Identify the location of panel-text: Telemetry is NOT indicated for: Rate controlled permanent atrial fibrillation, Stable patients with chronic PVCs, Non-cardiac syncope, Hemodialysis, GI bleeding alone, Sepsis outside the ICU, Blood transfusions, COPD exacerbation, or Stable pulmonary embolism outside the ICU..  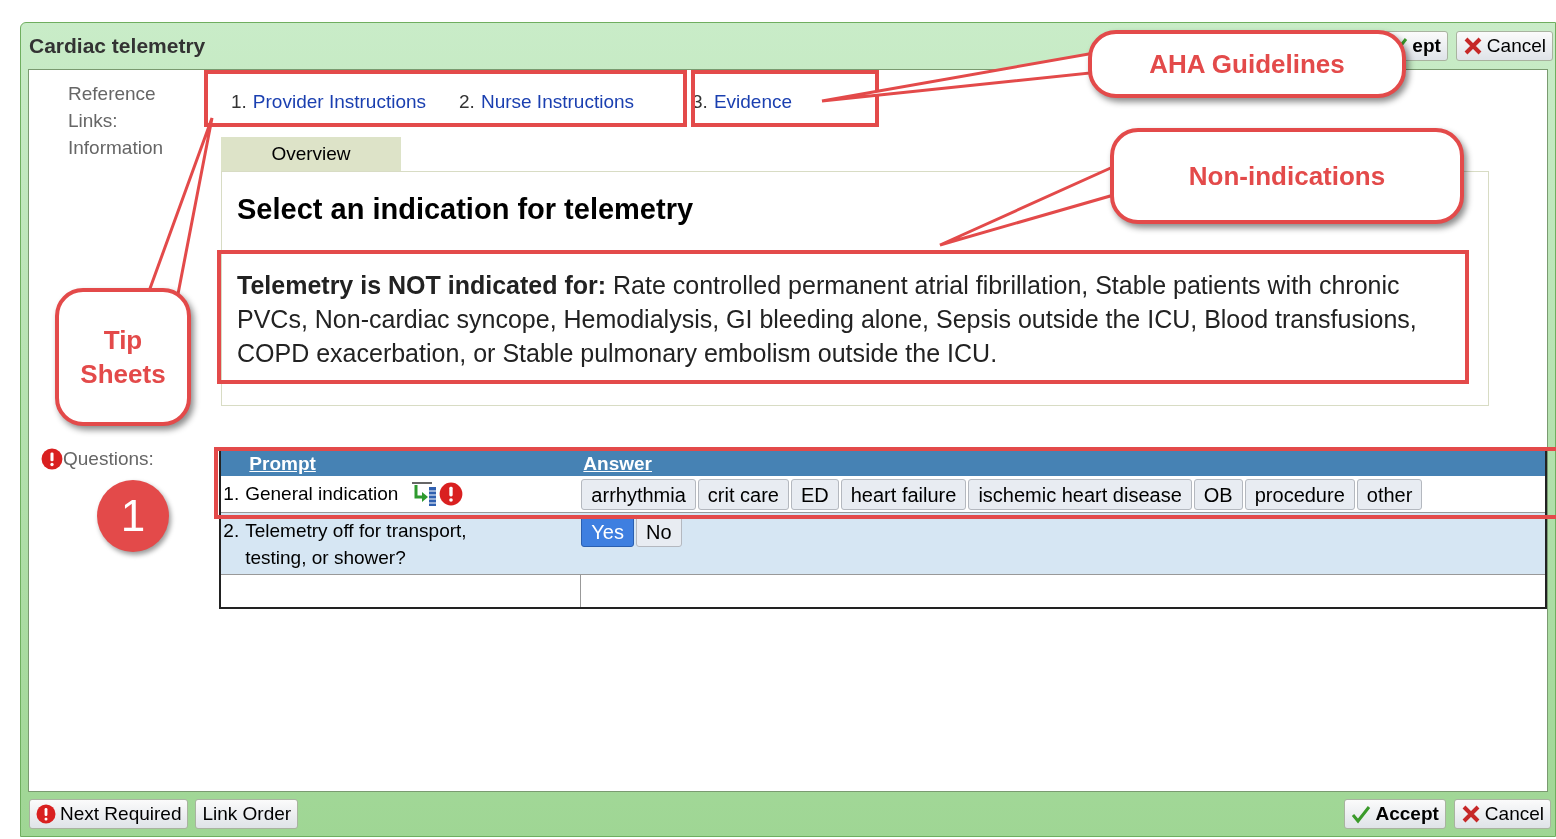
(827, 319).